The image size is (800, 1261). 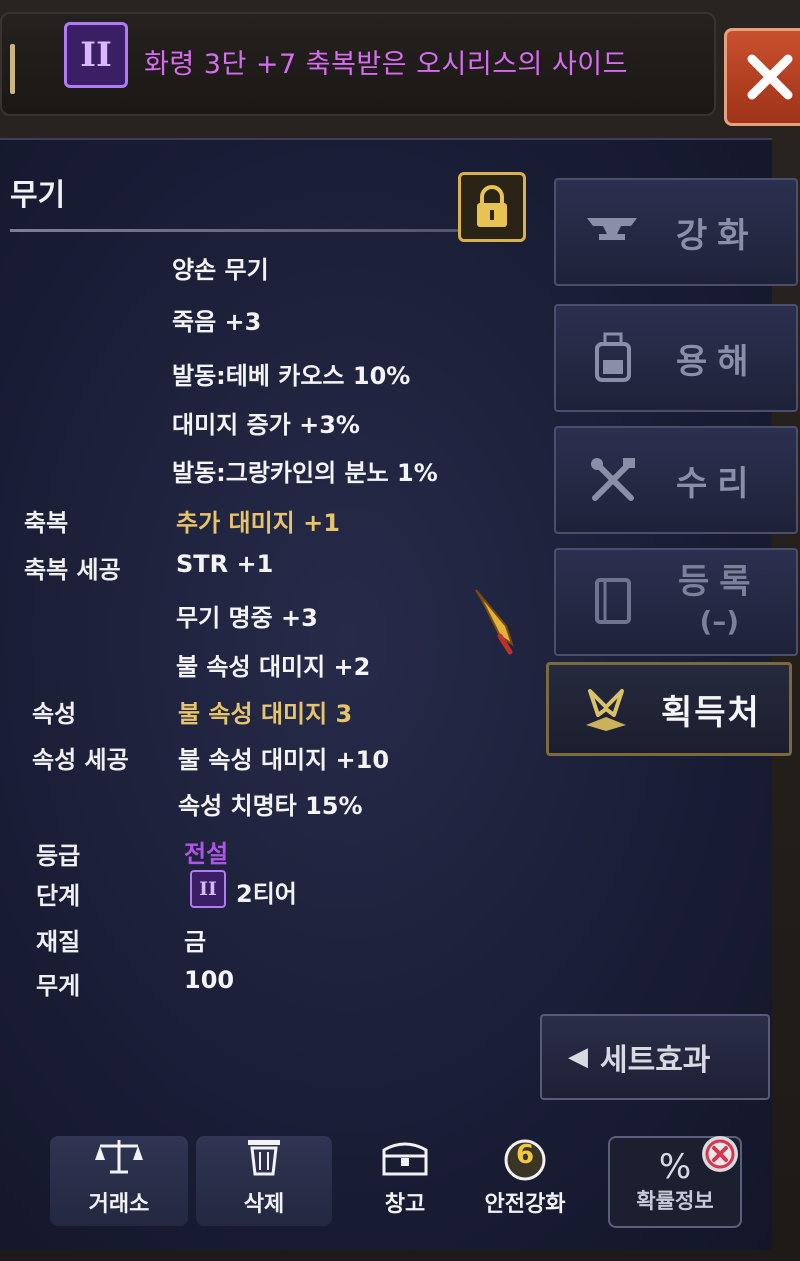 What do you see at coordinates (206, 854) in the screenshot?
I see `grade-value: 전설` at bounding box center [206, 854].